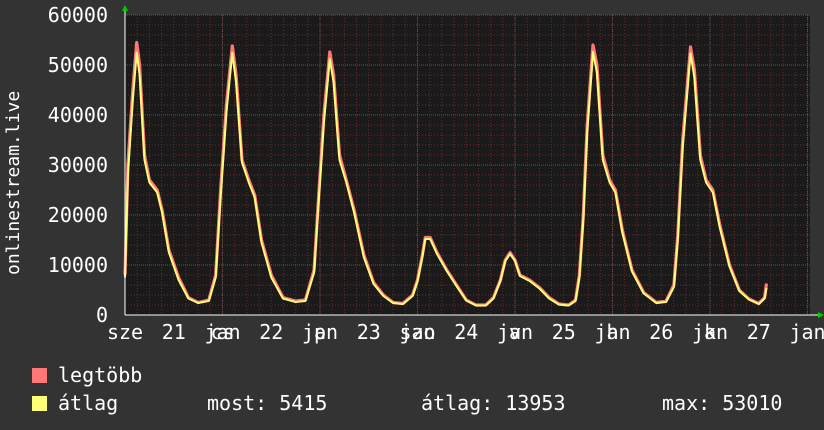 This screenshot has width=824, height=430. Describe the element at coordinates (78, 165) in the screenshot. I see `y-tick-label: 30000` at that location.